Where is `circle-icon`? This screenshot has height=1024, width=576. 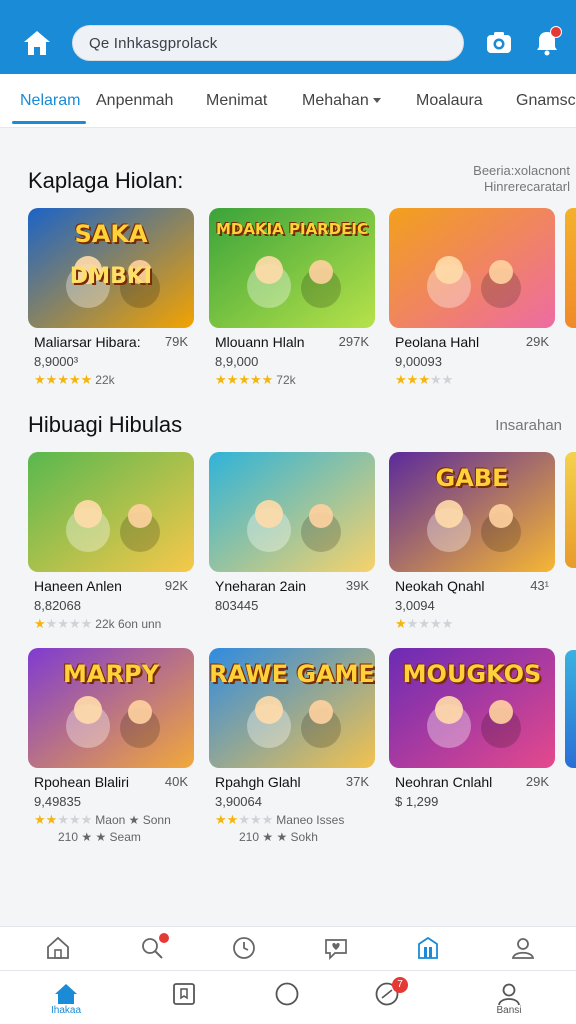
circle-icon is located at coordinates (287, 994).